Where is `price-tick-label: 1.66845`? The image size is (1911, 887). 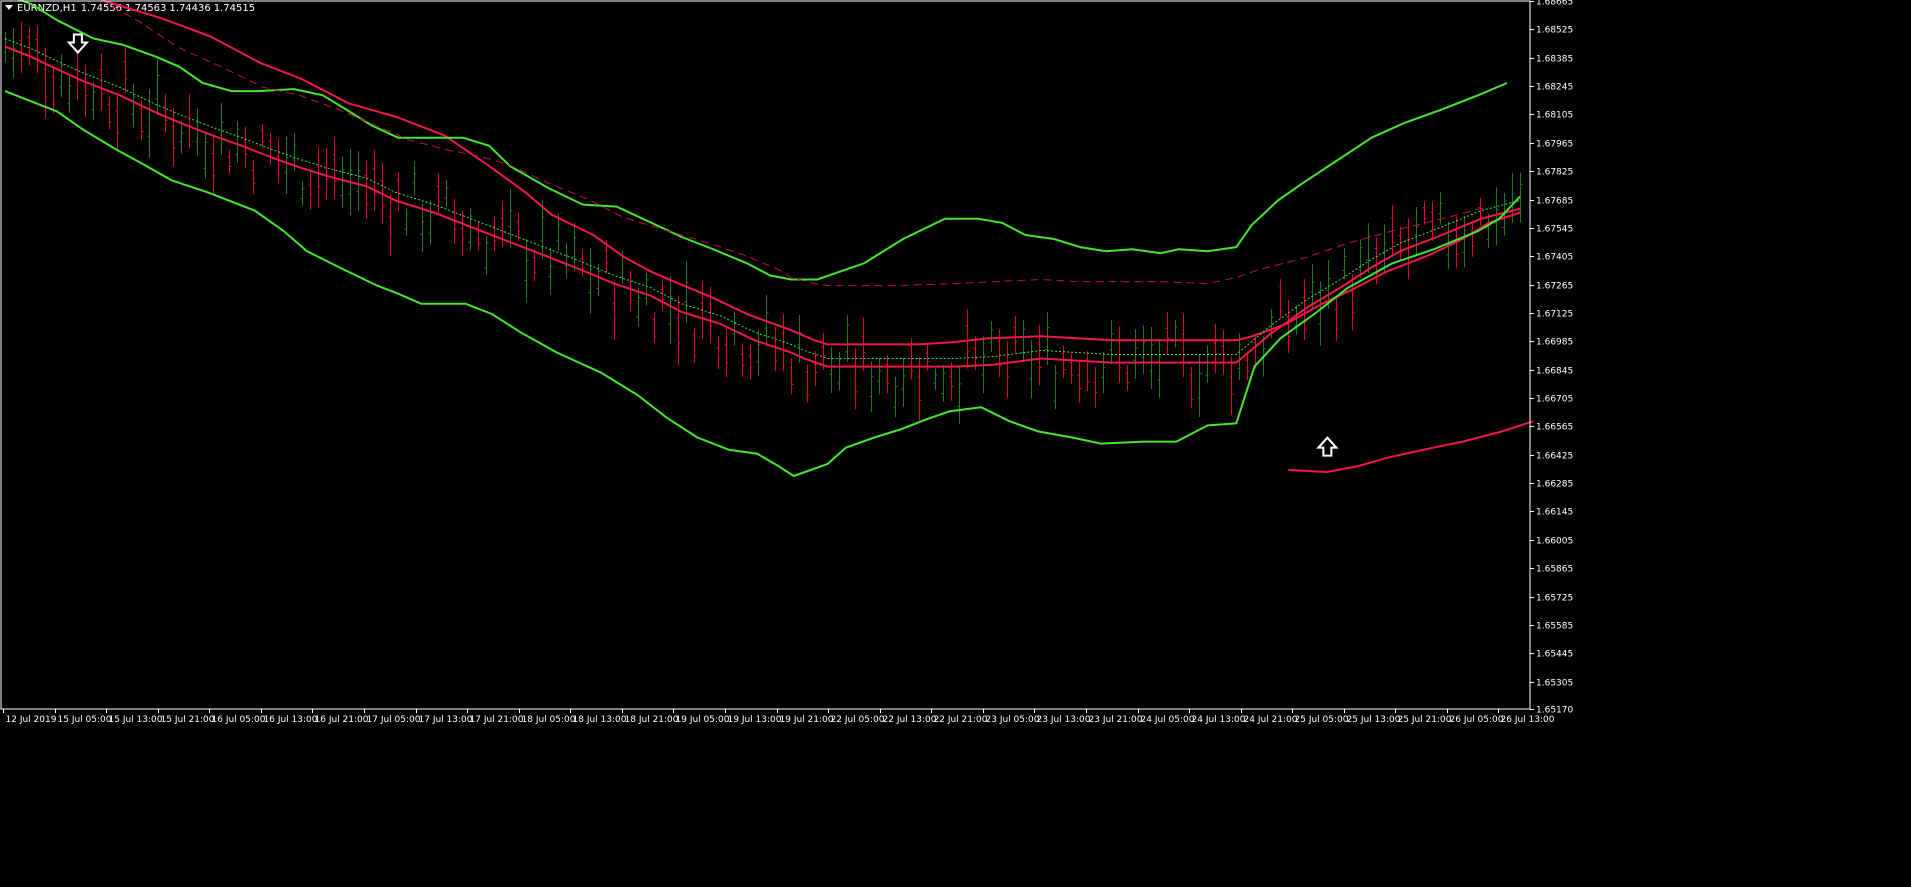
price-tick-label: 1.66845 is located at coordinates (1554, 372).